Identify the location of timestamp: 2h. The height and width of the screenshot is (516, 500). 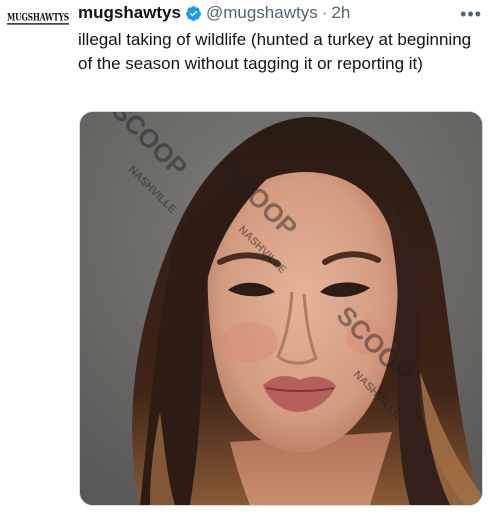
(340, 13).